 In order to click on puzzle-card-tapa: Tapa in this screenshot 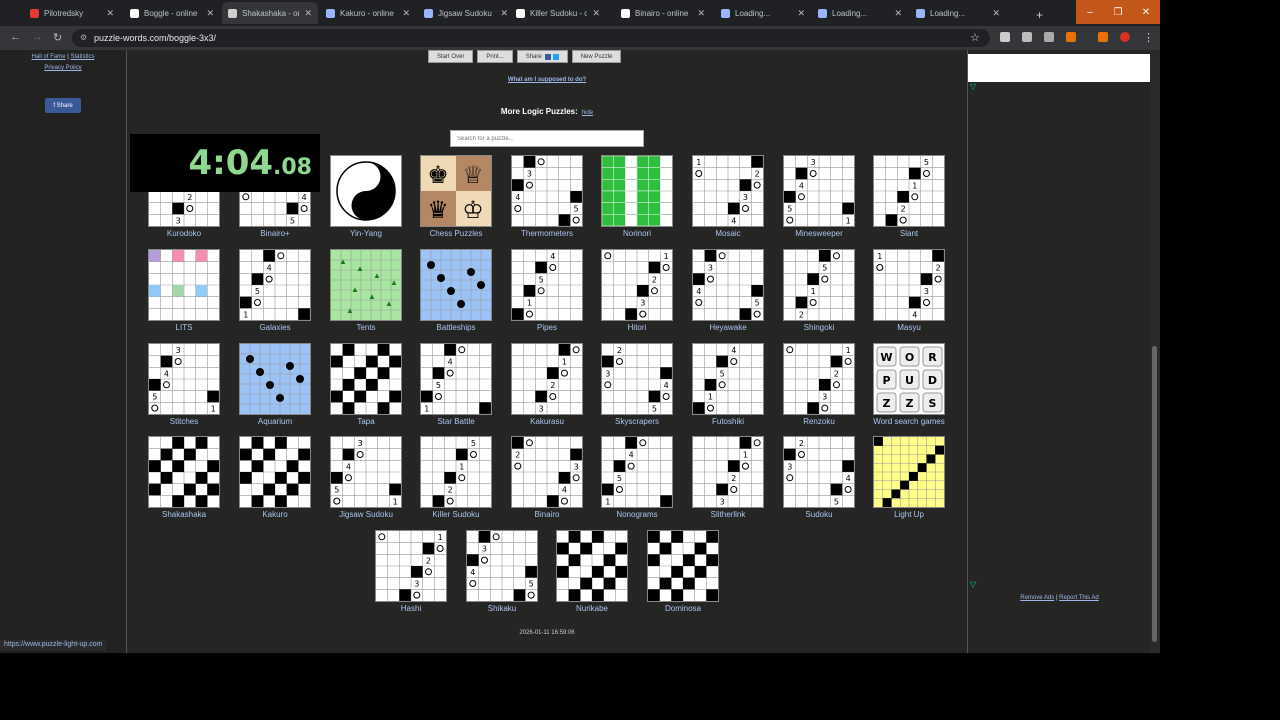, I will do `click(366, 384)`.